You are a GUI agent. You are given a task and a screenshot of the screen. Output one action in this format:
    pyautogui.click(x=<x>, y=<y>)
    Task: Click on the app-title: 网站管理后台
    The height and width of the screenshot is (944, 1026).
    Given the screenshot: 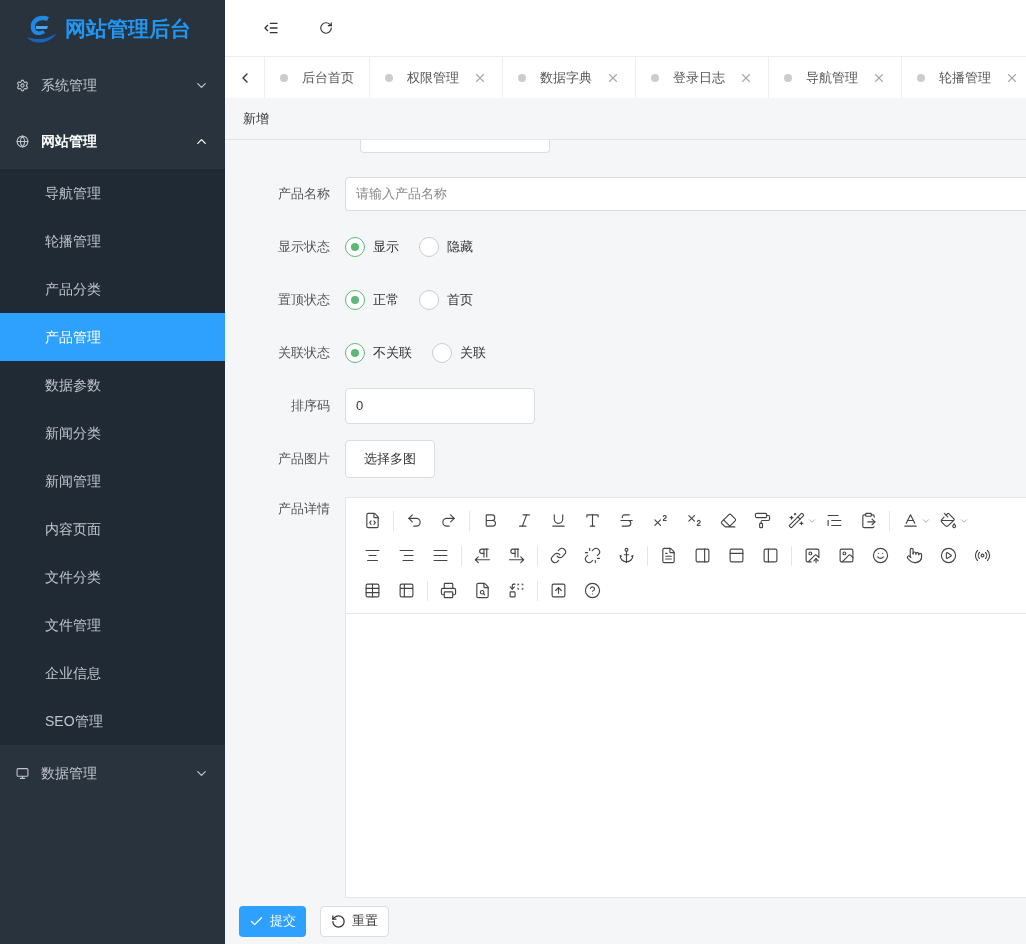 What is the action you would take?
    pyautogui.click(x=128, y=28)
    